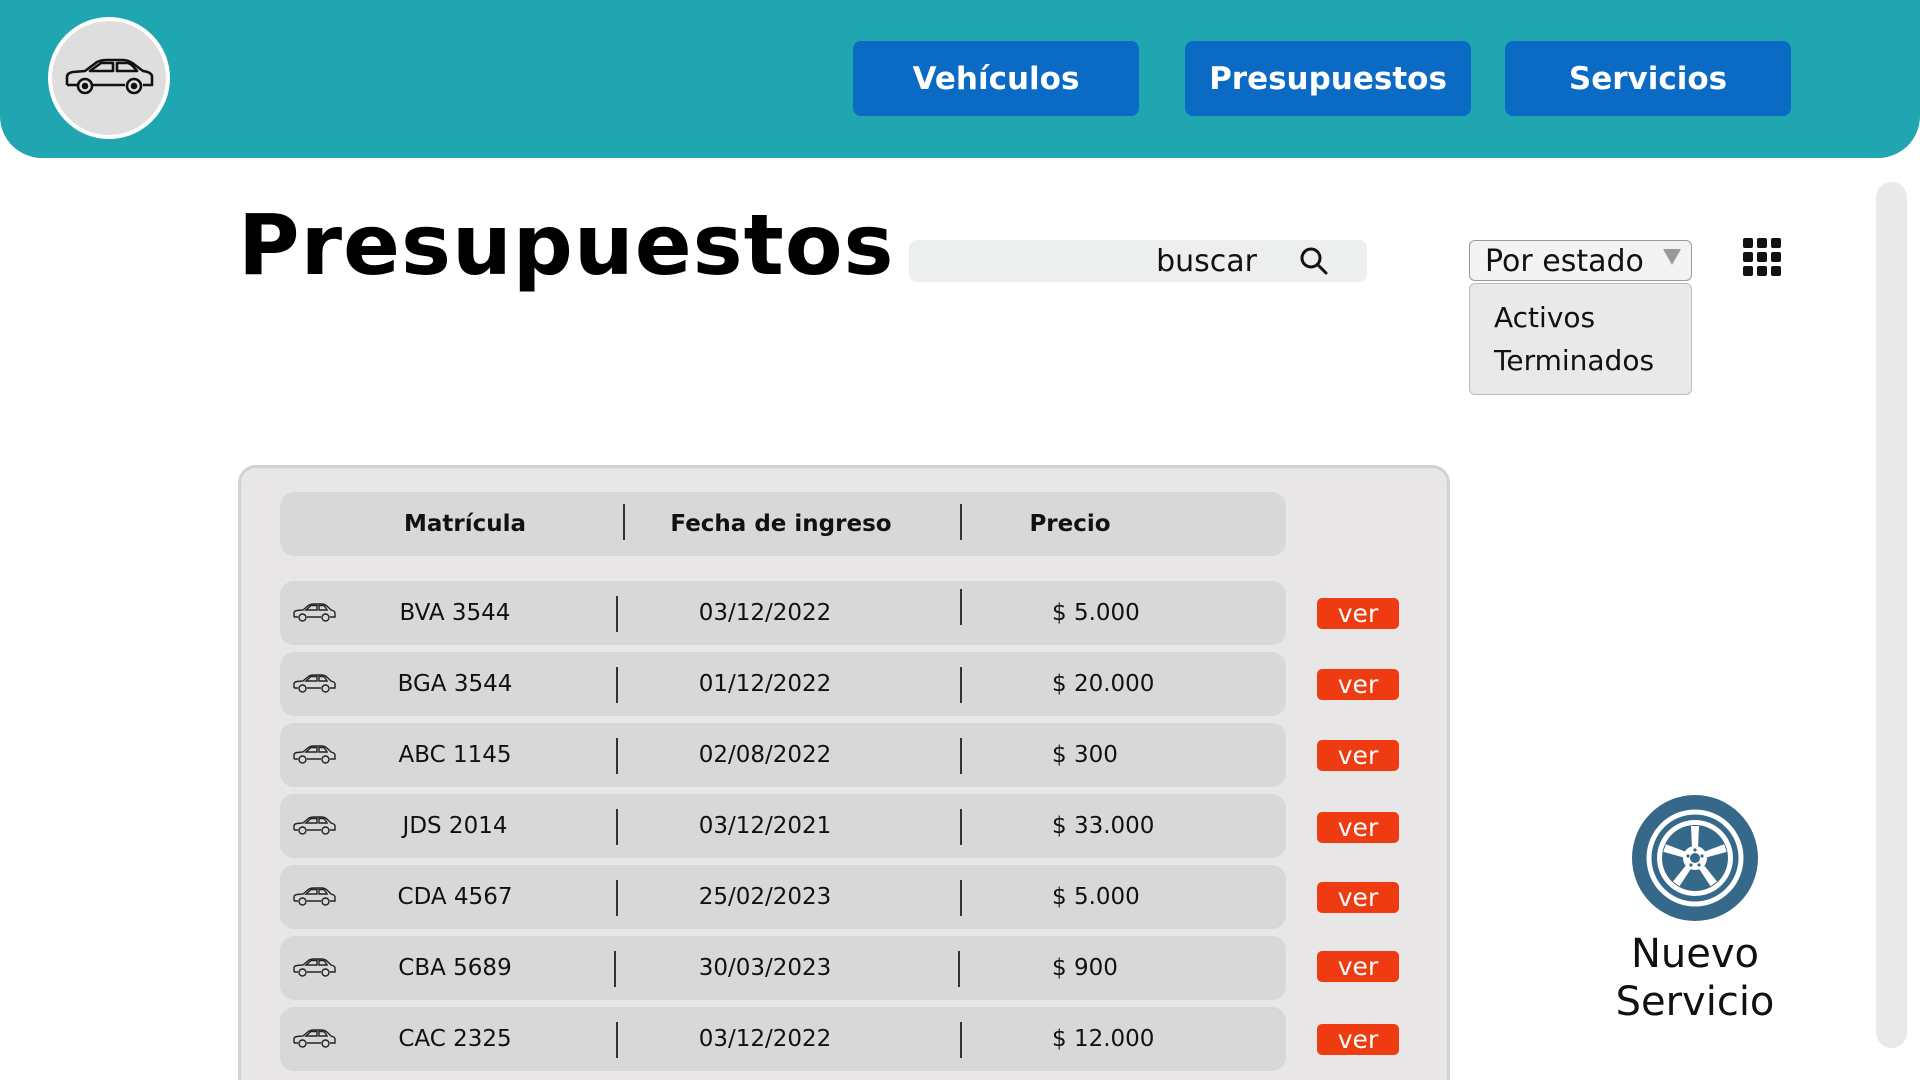 The width and height of the screenshot is (1920, 1080). I want to click on cell-fecha: 01/12/2022, so click(765, 684).